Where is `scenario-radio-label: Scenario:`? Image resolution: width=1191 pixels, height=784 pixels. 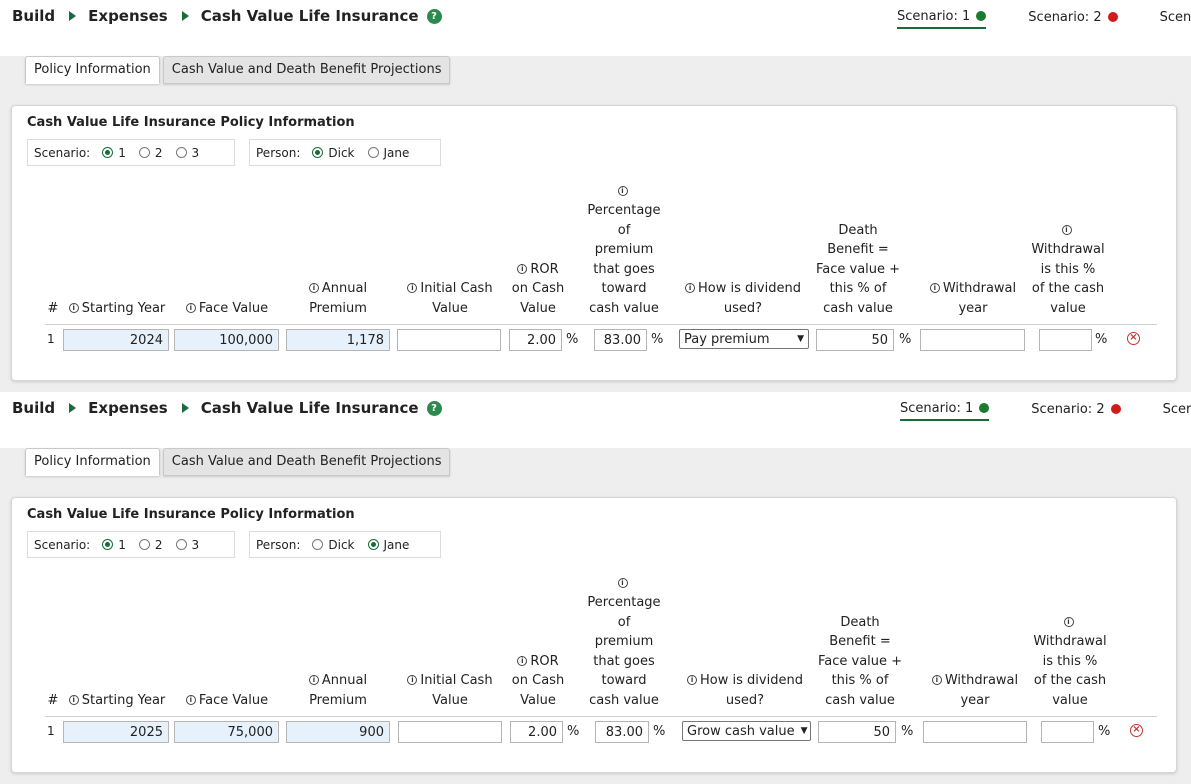 scenario-radio-label: Scenario: is located at coordinates (62, 152).